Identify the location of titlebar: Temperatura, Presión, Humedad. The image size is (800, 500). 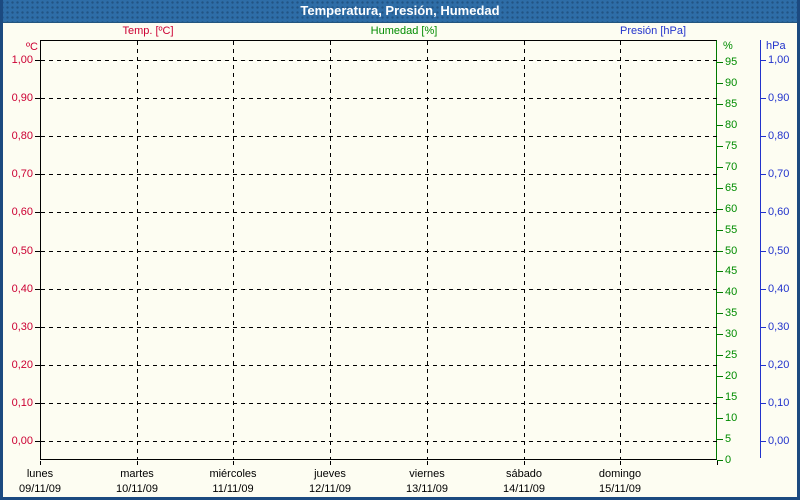
(400, 11).